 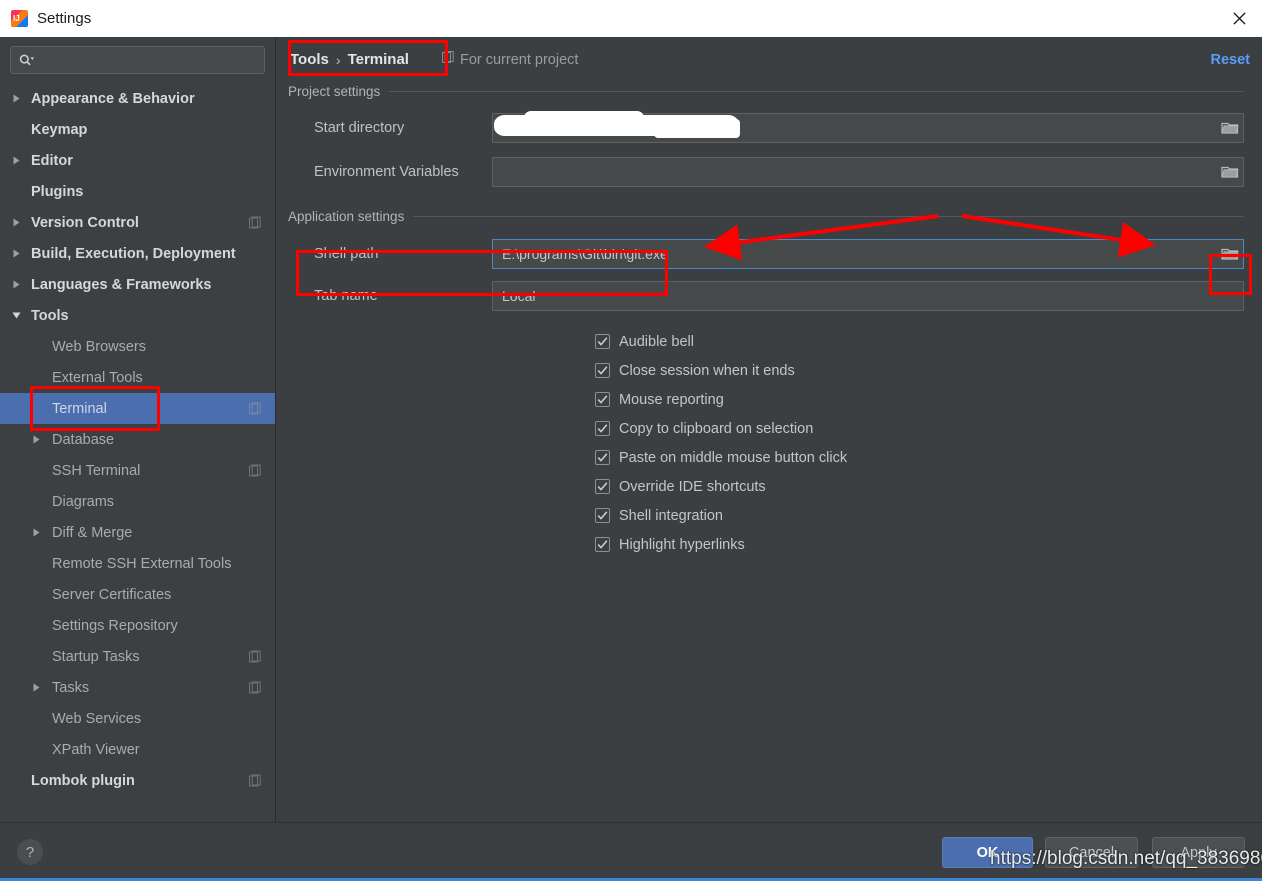 I want to click on apply-button: Apply, so click(x=1198, y=852).